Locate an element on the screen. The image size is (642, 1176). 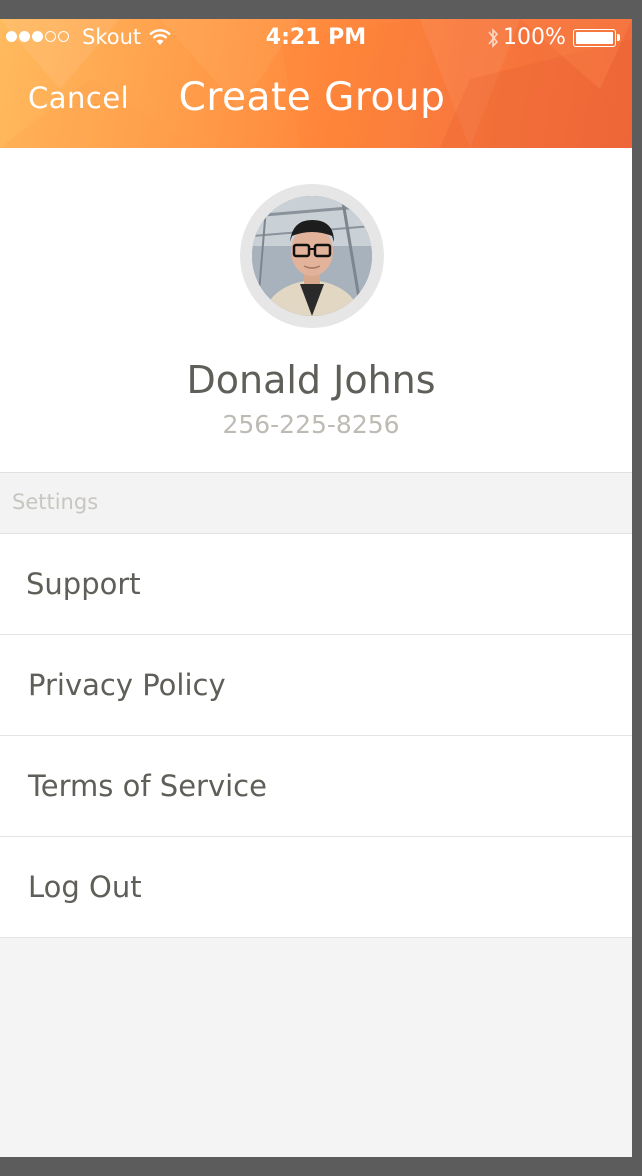
menu-item-label: Privacy Policy is located at coordinates (127, 685).